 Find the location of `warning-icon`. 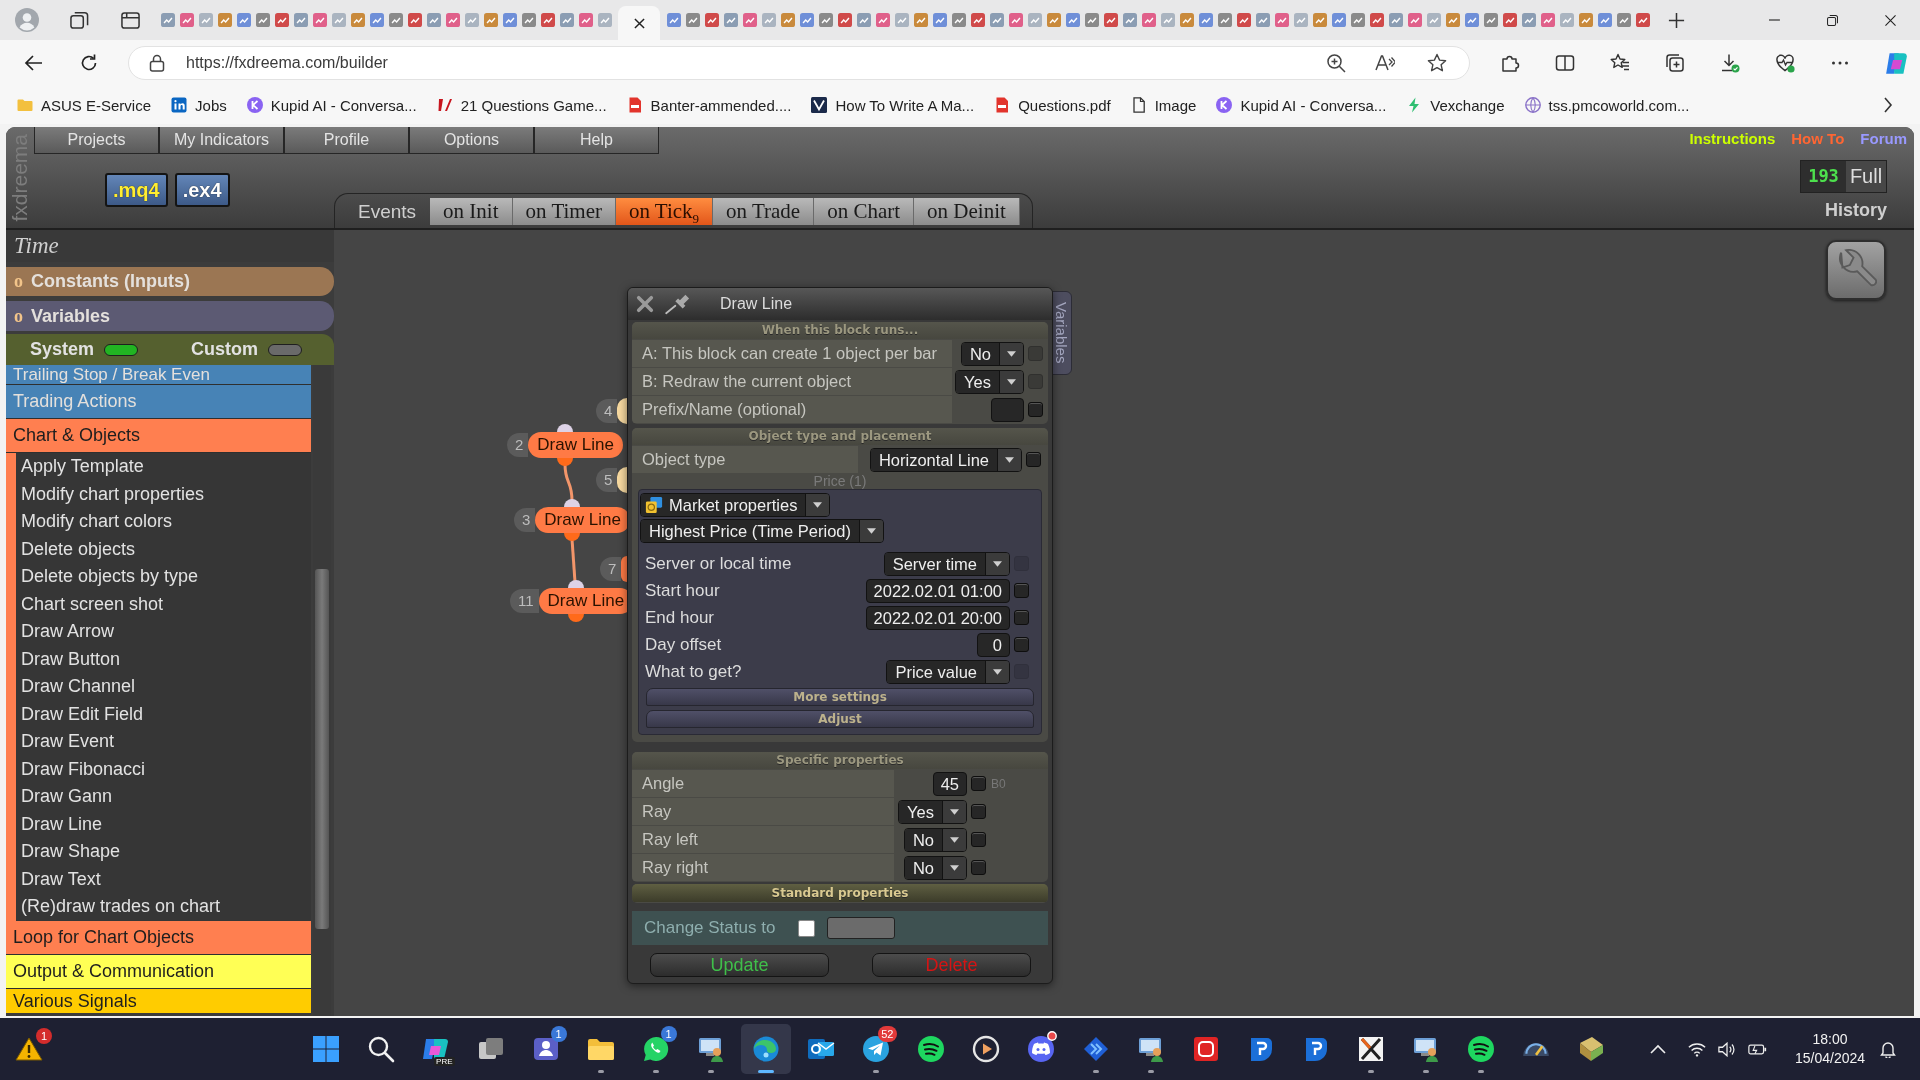

warning-icon is located at coordinates (29, 1049).